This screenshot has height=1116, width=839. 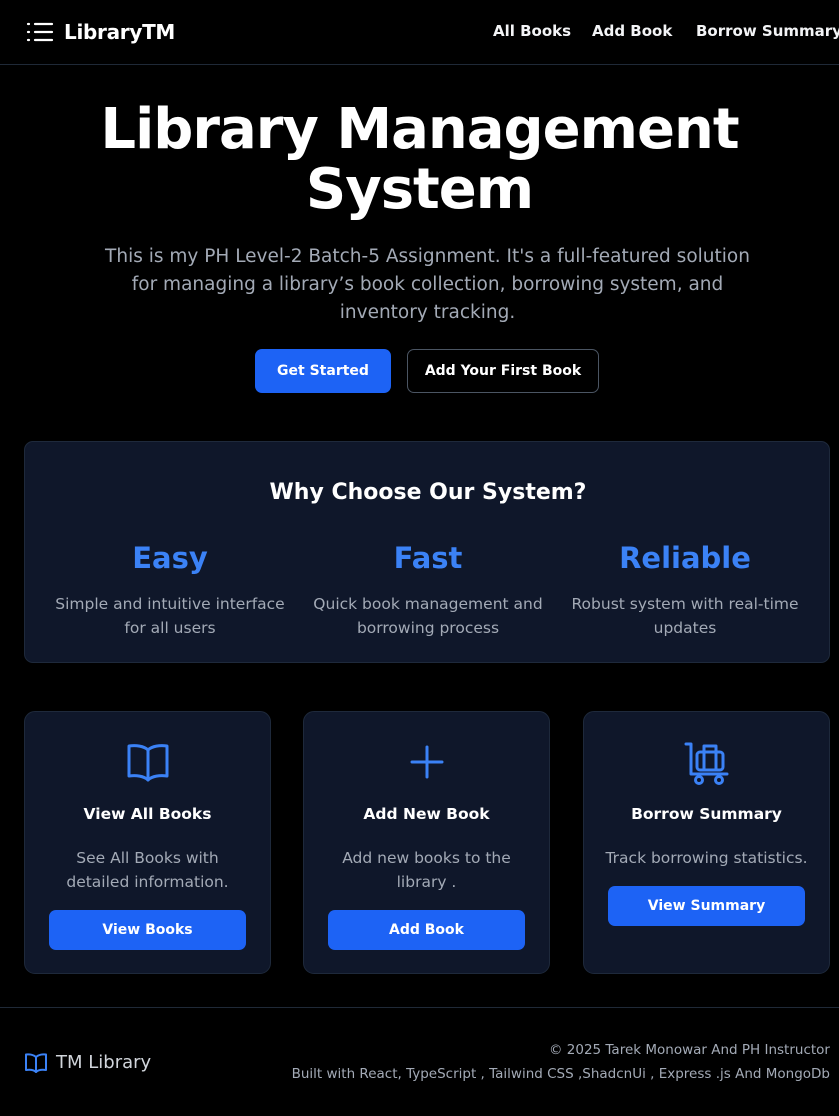 I want to click on nav-link-add-book: Add Book, so click(x=632, y=31).